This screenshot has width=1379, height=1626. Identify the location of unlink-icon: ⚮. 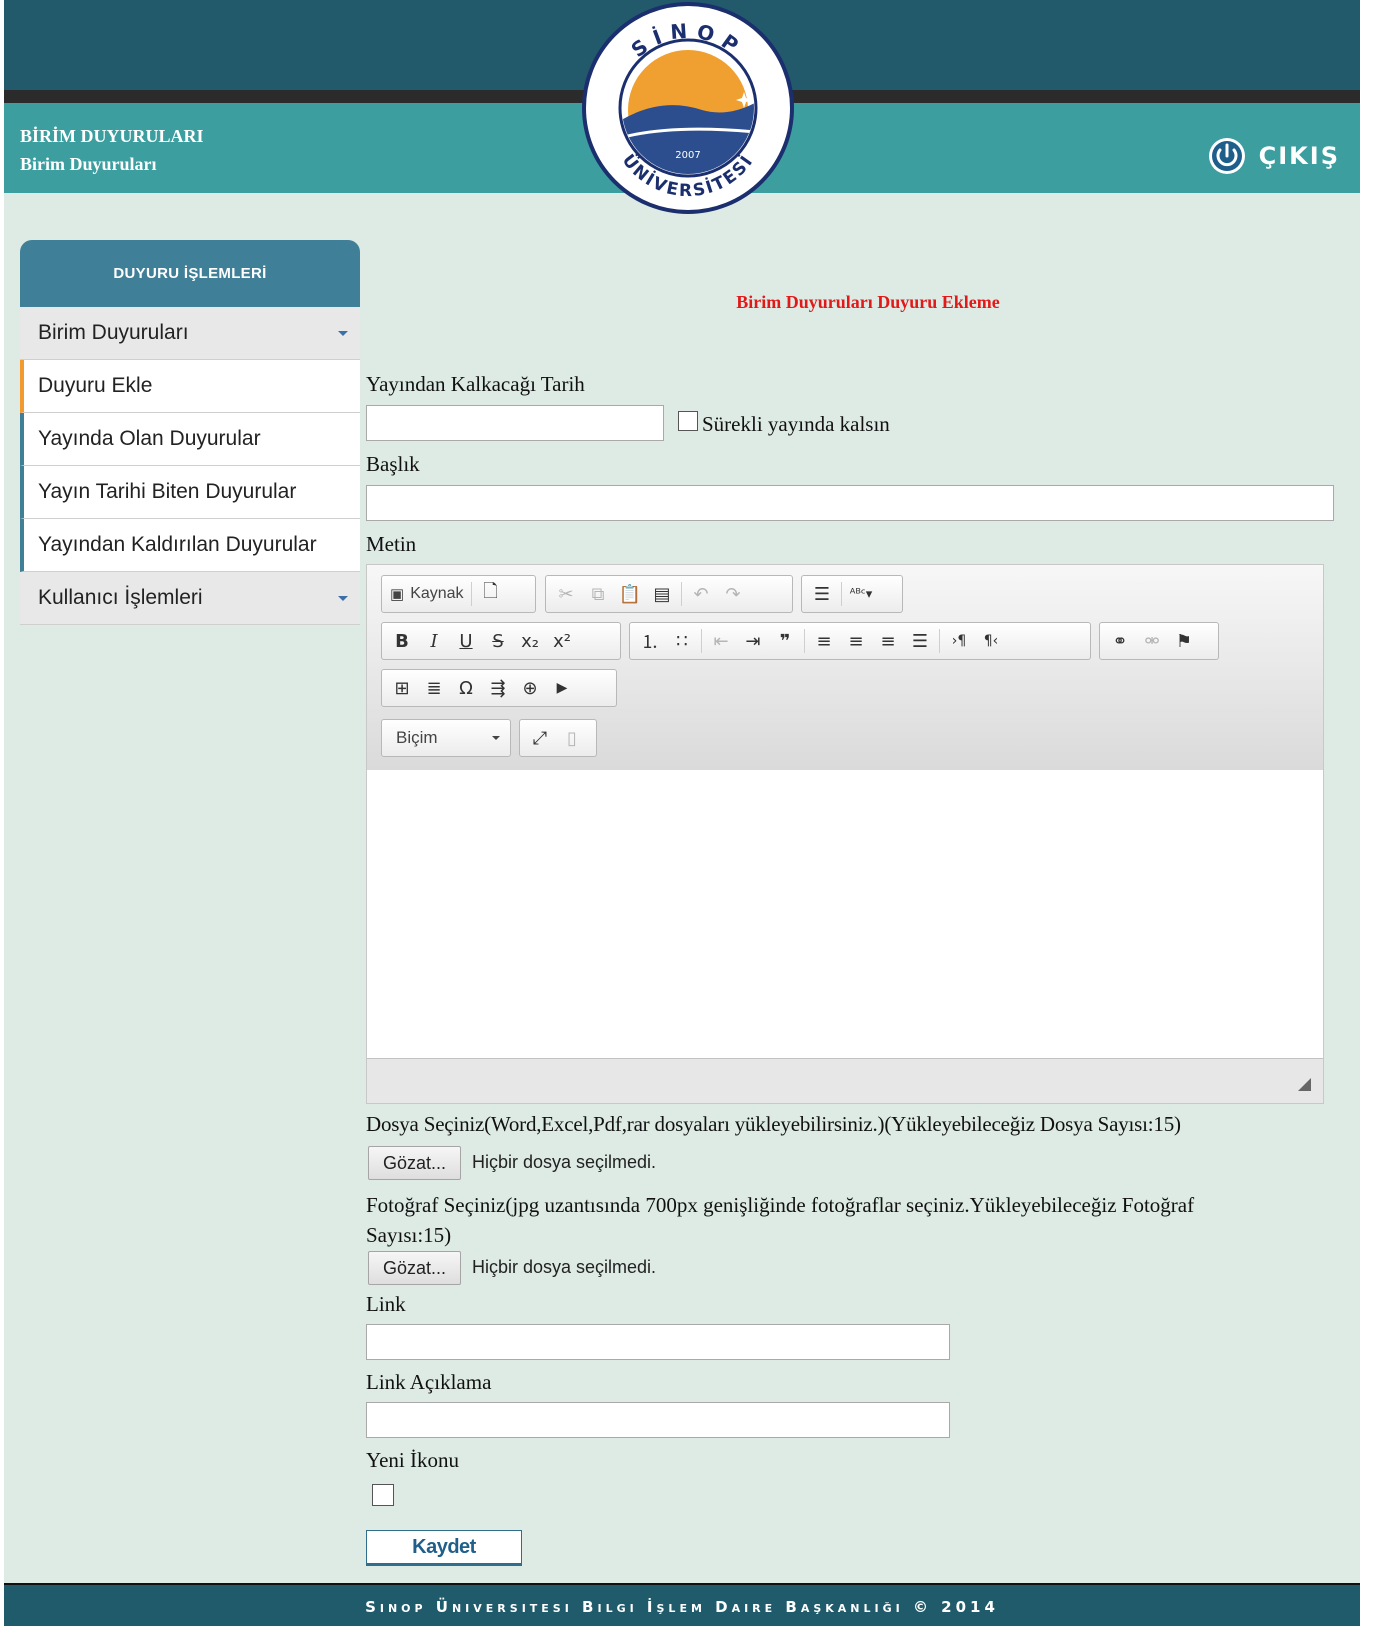
(1152, 641).